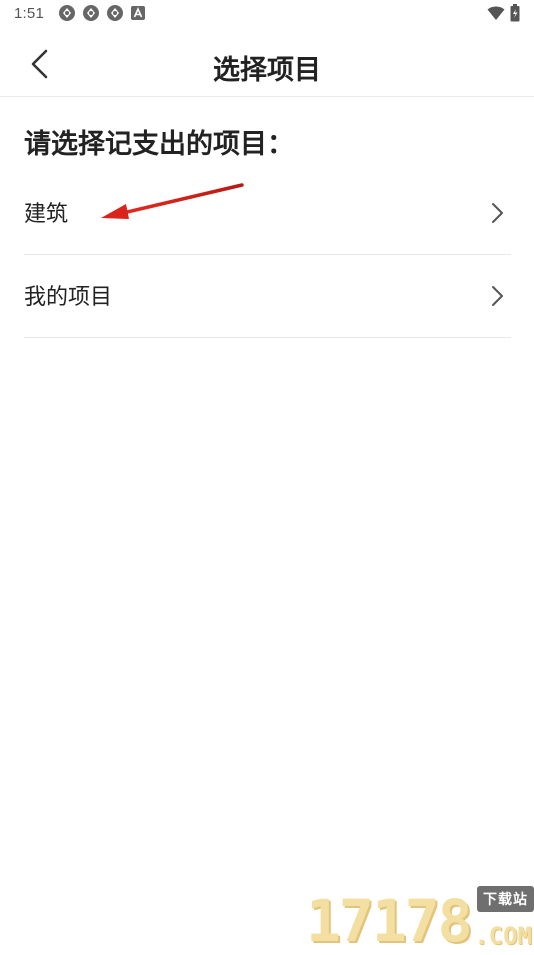 Image resolution: width=534 pixels, height=955 pixels. I want to click on watermark-badge: 下载站, so click(505, 899).